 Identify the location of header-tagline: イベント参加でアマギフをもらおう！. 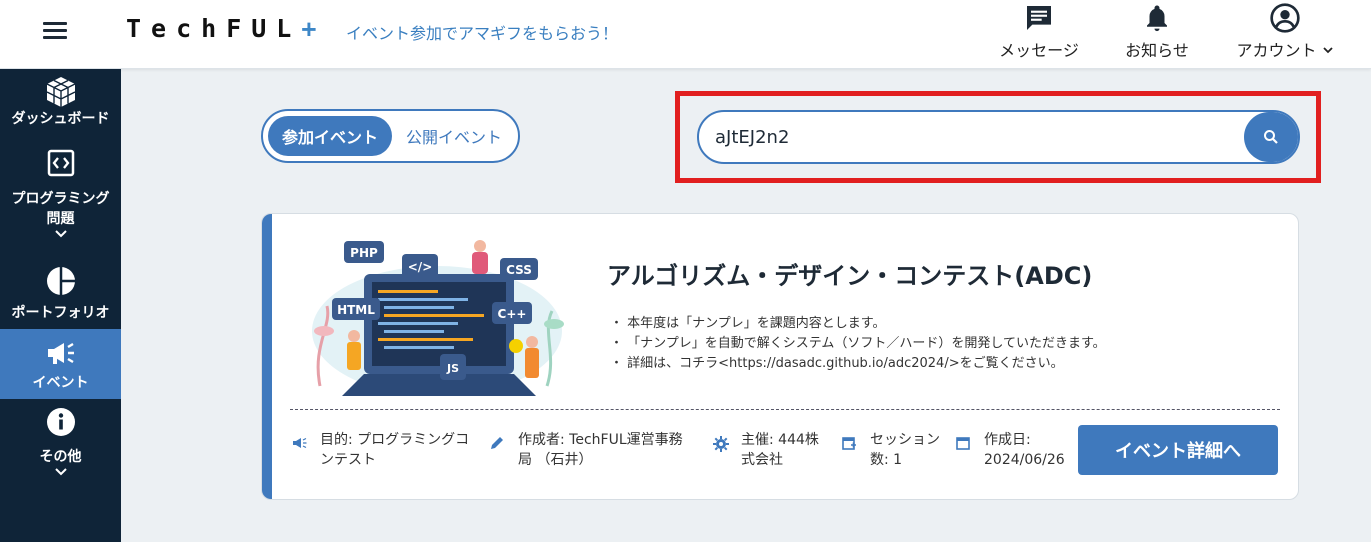
(482, 32).